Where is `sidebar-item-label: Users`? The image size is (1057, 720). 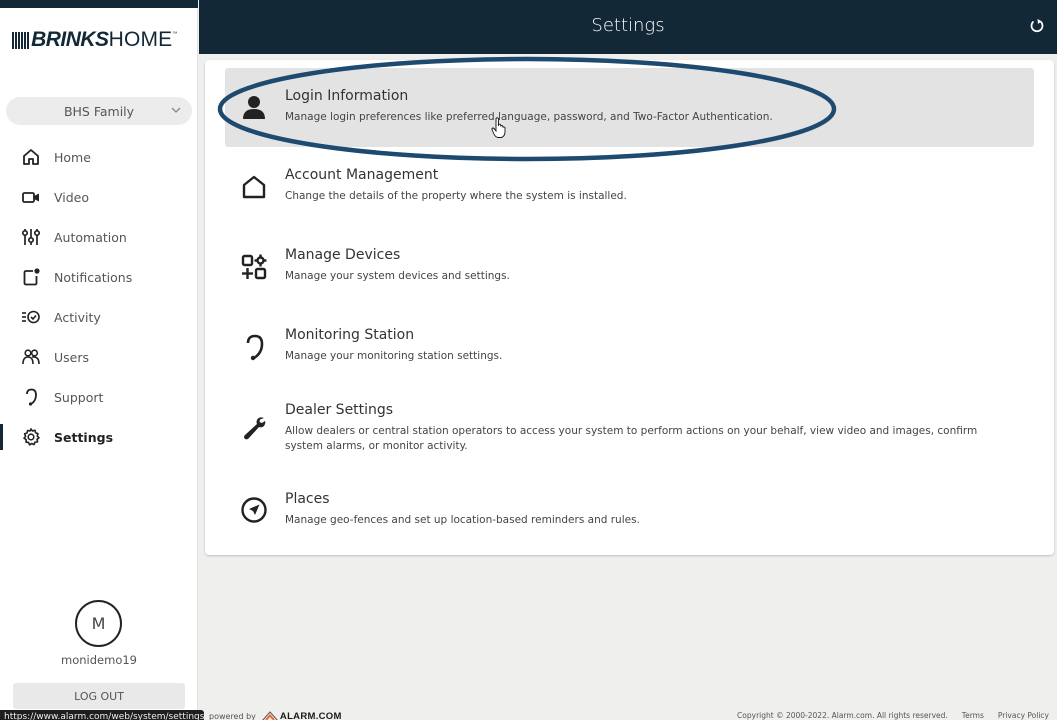 sidebar-item-label: Users is located at coordinates (72, 357).